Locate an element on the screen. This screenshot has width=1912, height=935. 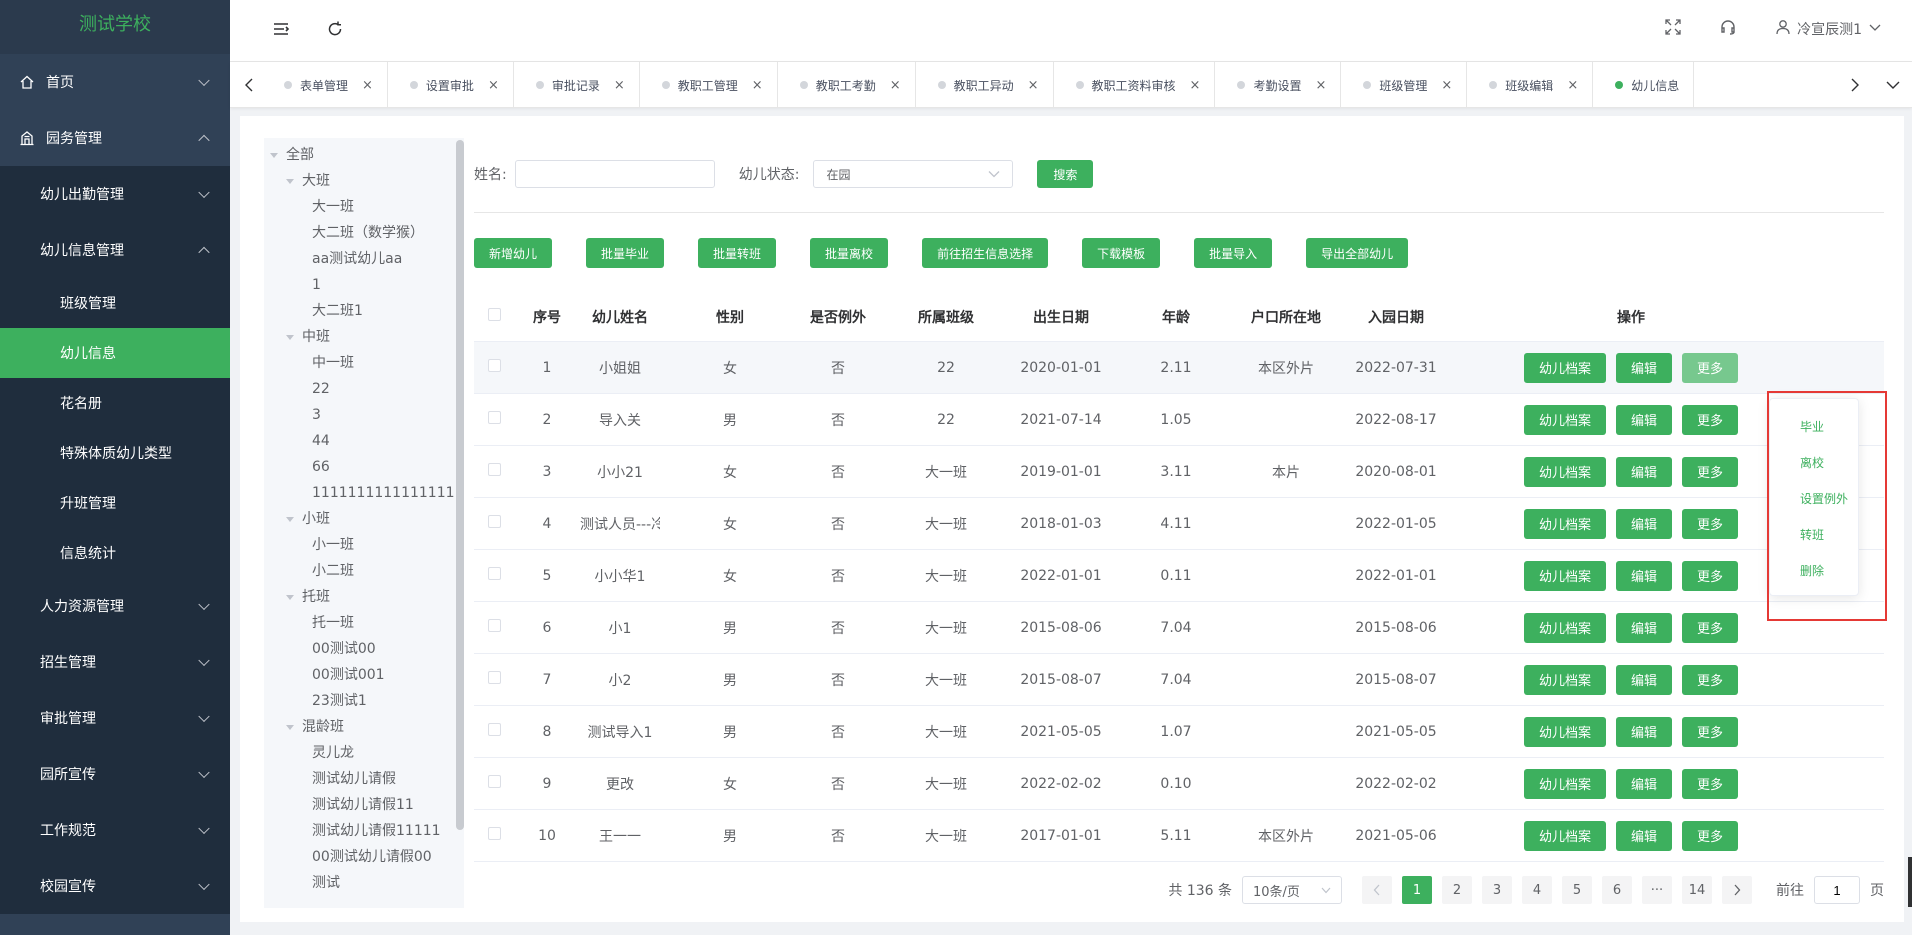
tree-leaf-node: 大一班 is located at coordinates (364, 207).